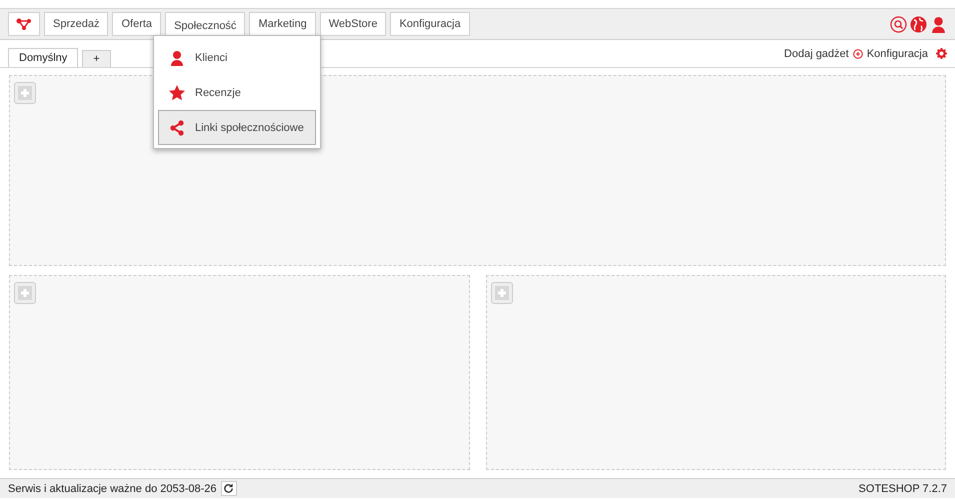 The width and height of the screenshot is (955, 500). Describe the element at coordinates (857, 53) in the screenshot. I see `plus-circle-icon` at that location.